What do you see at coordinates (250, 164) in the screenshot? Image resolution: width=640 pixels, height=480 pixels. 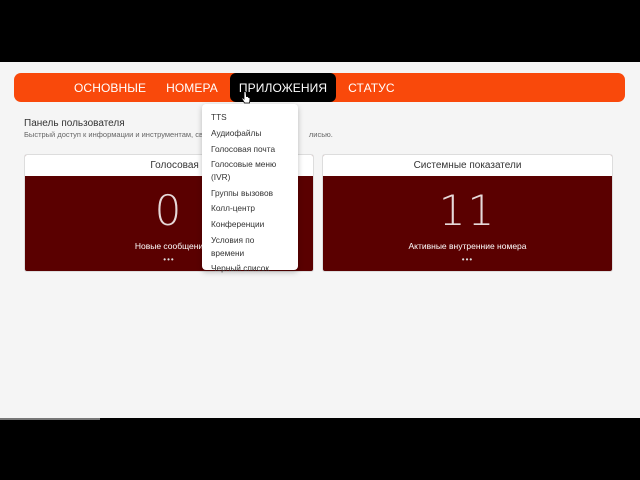 I see `dropdown-item-ivr: Голосовые меню` at bounding box center [250, 164].